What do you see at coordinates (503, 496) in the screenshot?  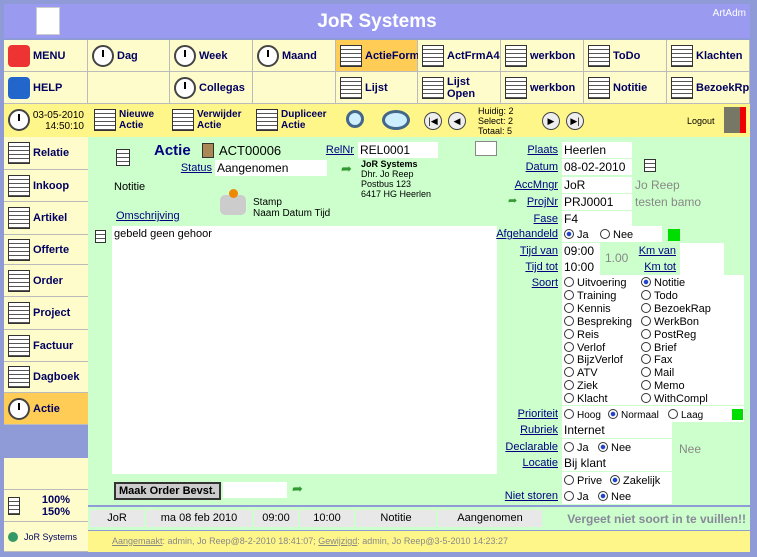 I see `niet-storen-link: Niet storen` at bounding box center [503, 496].